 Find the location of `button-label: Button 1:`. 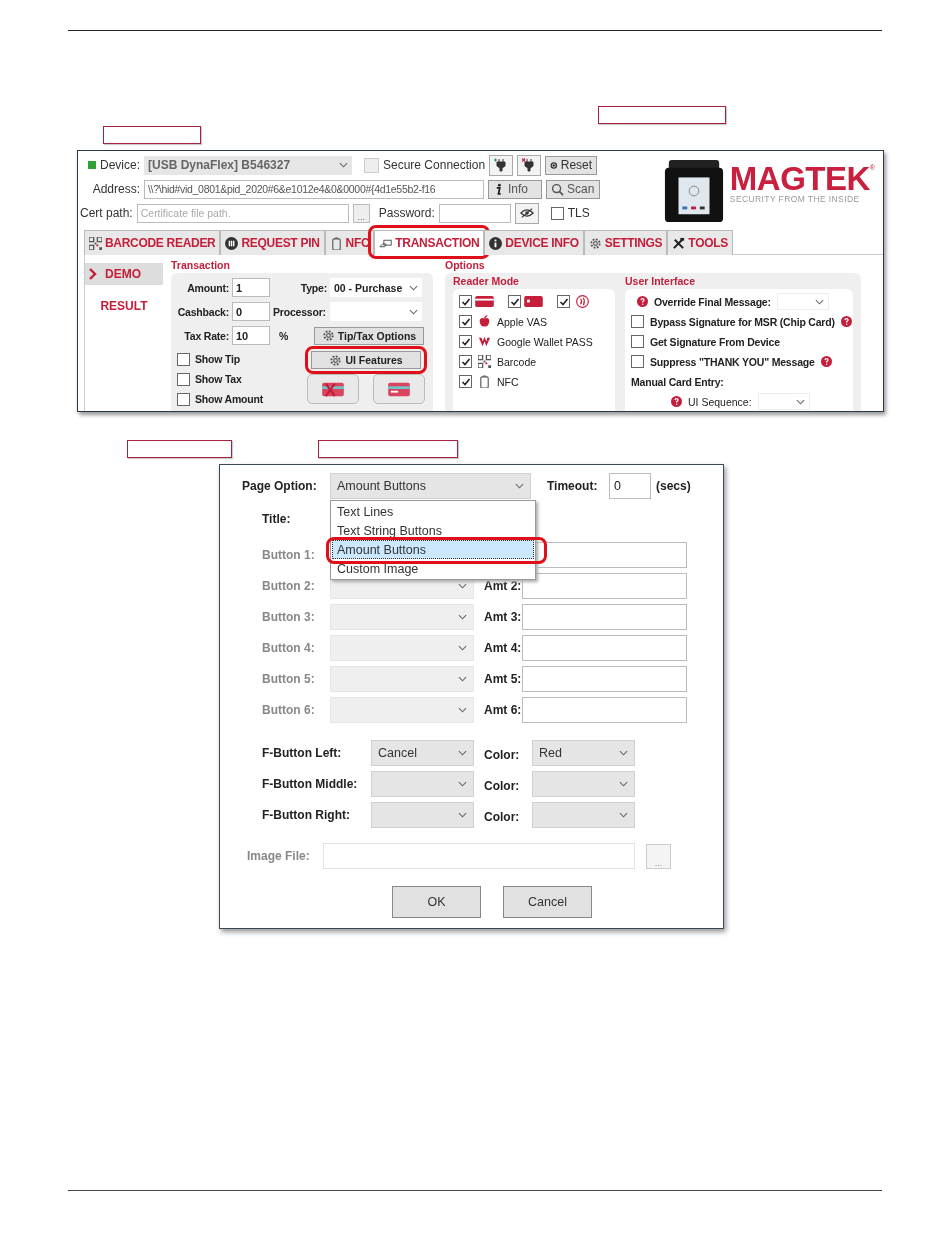

button-label: Button 1: is located at coordinates (288, 554).